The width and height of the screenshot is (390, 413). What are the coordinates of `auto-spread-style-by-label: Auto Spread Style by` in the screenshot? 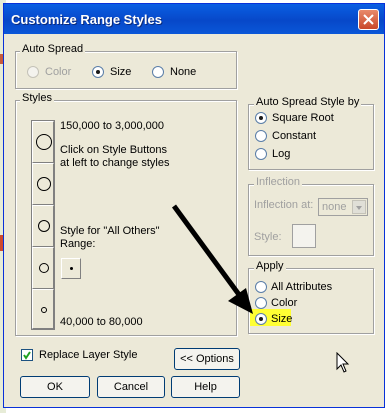 It's located at (308, 102).